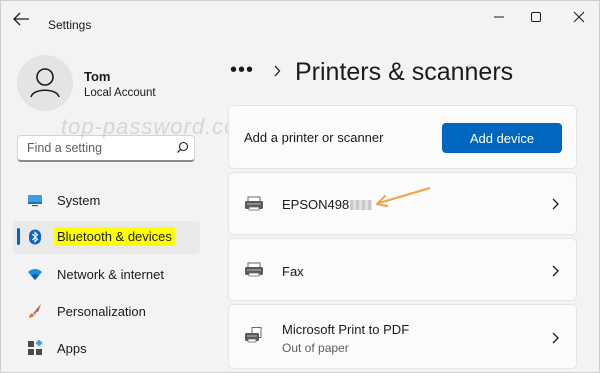  I want to click on brush-icon, so click(35, 311).